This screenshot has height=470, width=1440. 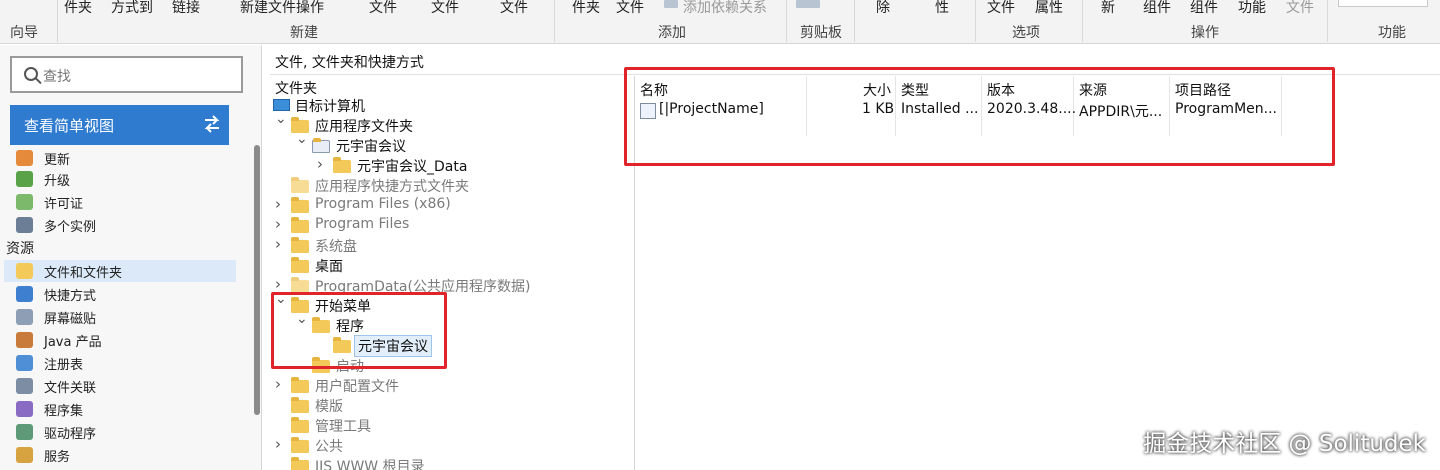 I want to click on sidebar-item-services: 服务, so click(x=125, y=455).